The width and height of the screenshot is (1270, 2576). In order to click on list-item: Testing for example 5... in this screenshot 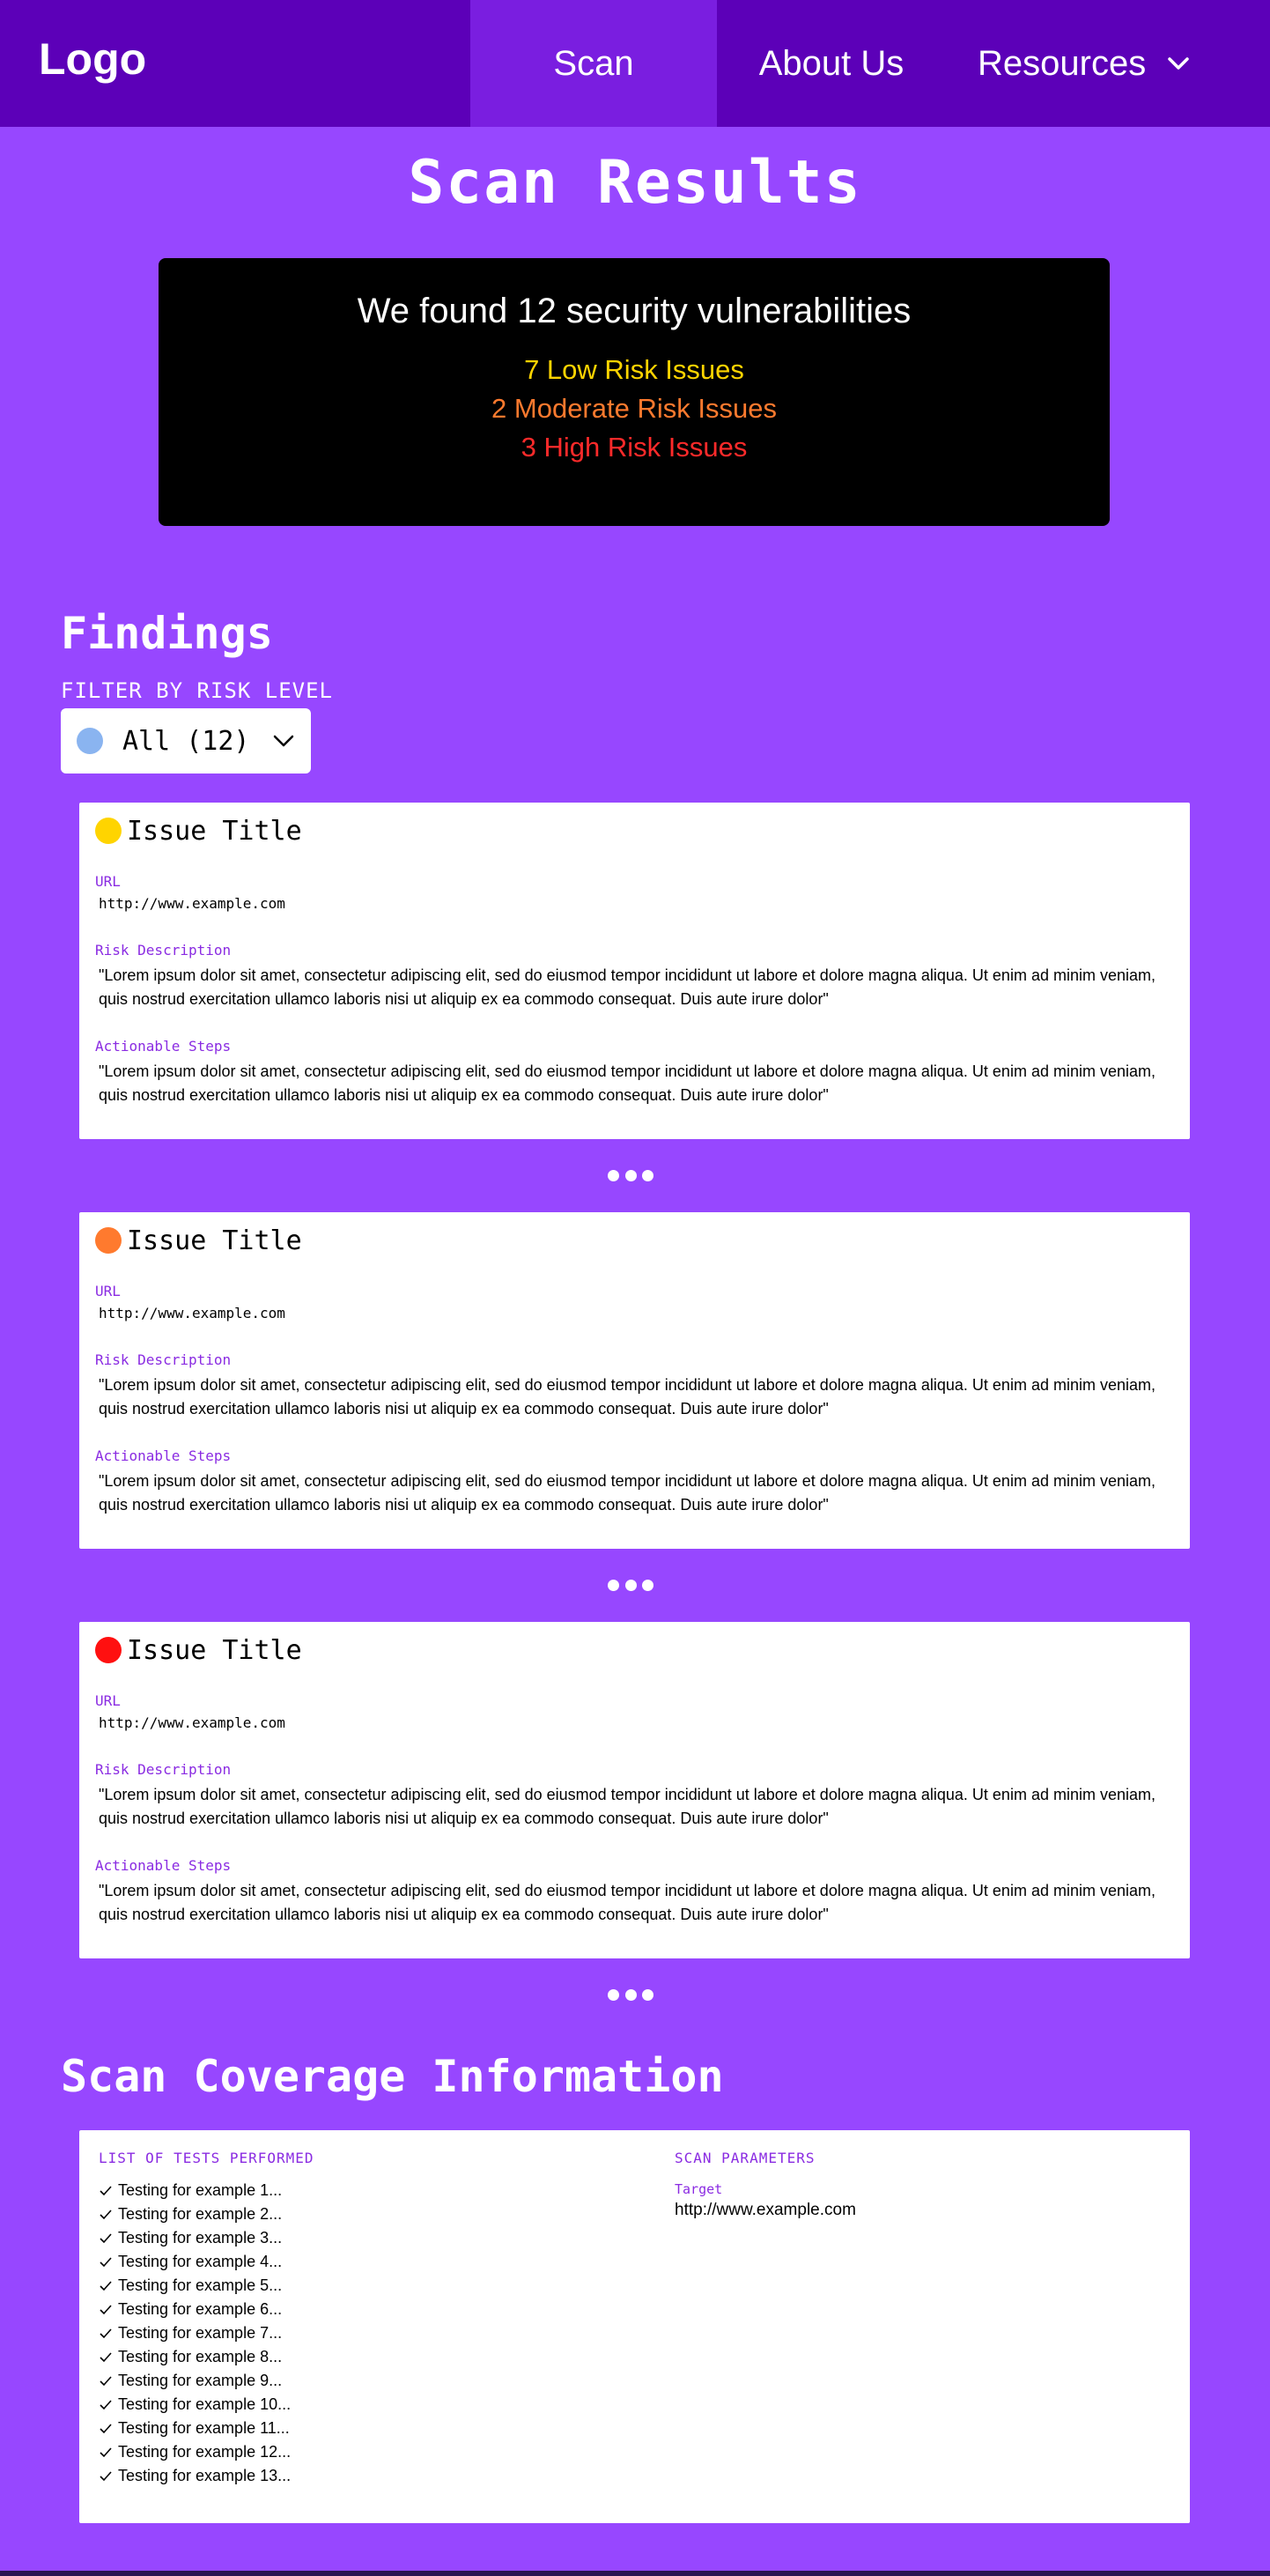, I will do `click(195, 2286)`.